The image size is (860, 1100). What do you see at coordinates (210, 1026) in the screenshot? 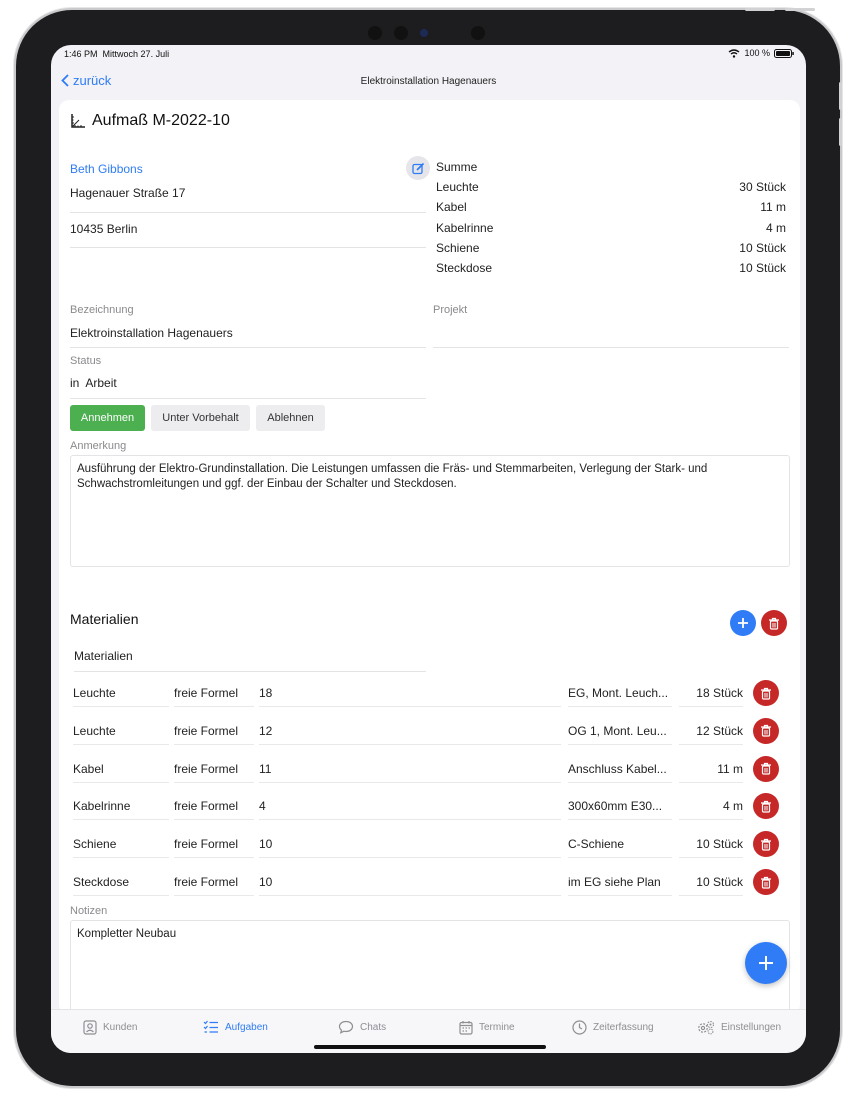
I see `list-icon` at bounding box center [210, 1026].